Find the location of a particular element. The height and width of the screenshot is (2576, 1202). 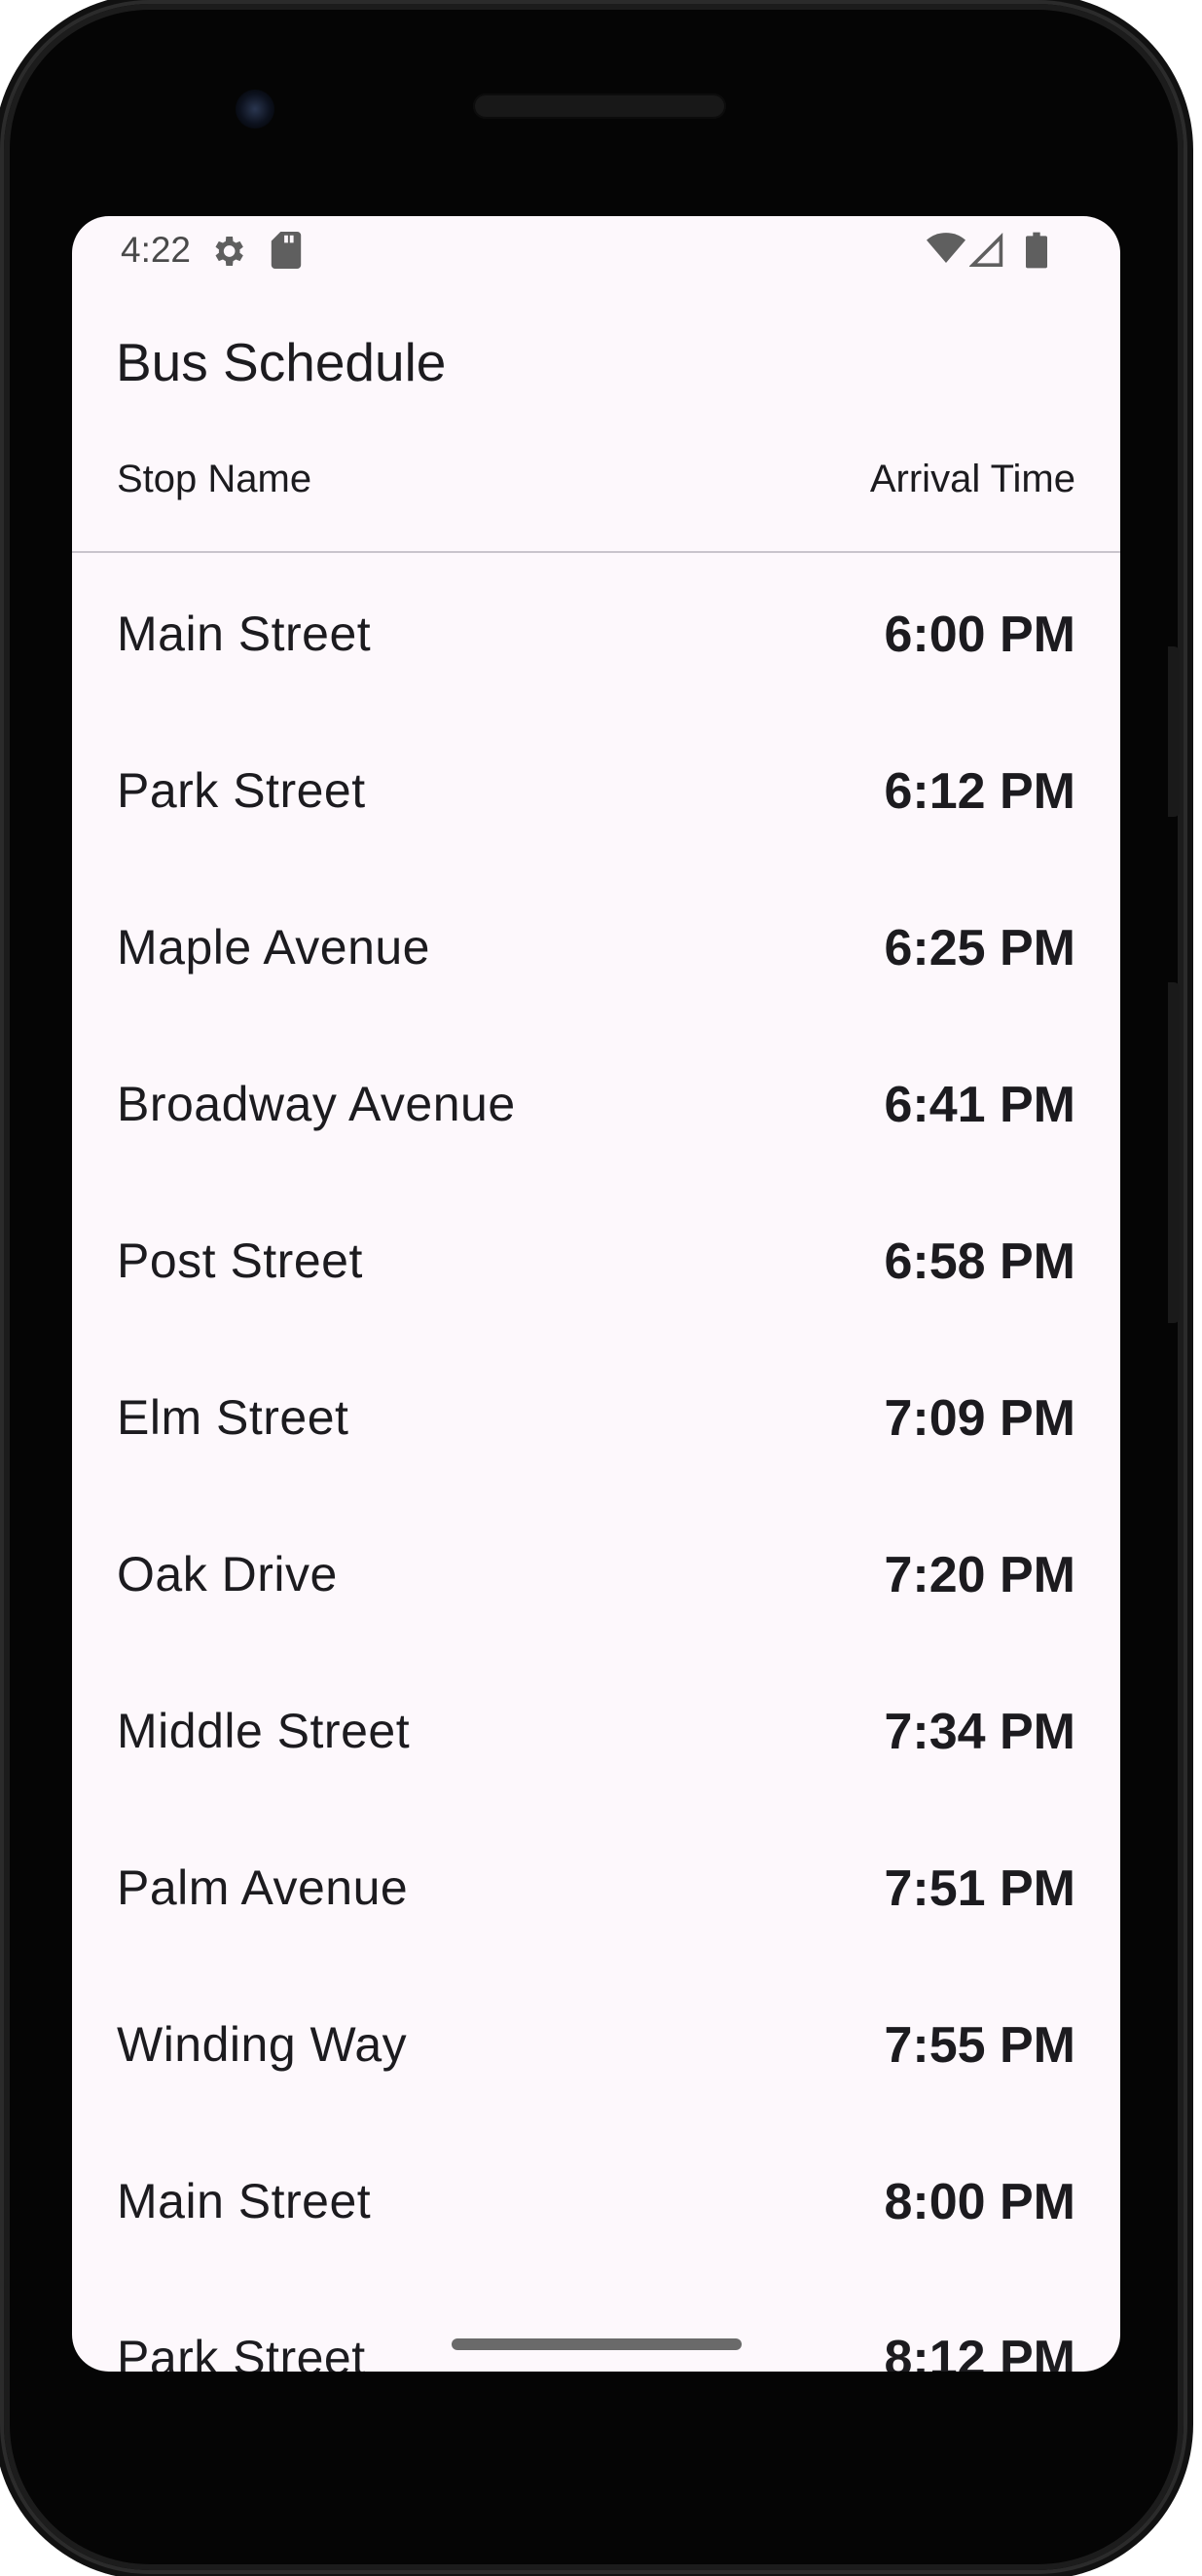

arrival-time: 7:20 PM is located at coordinates (979, 1575).